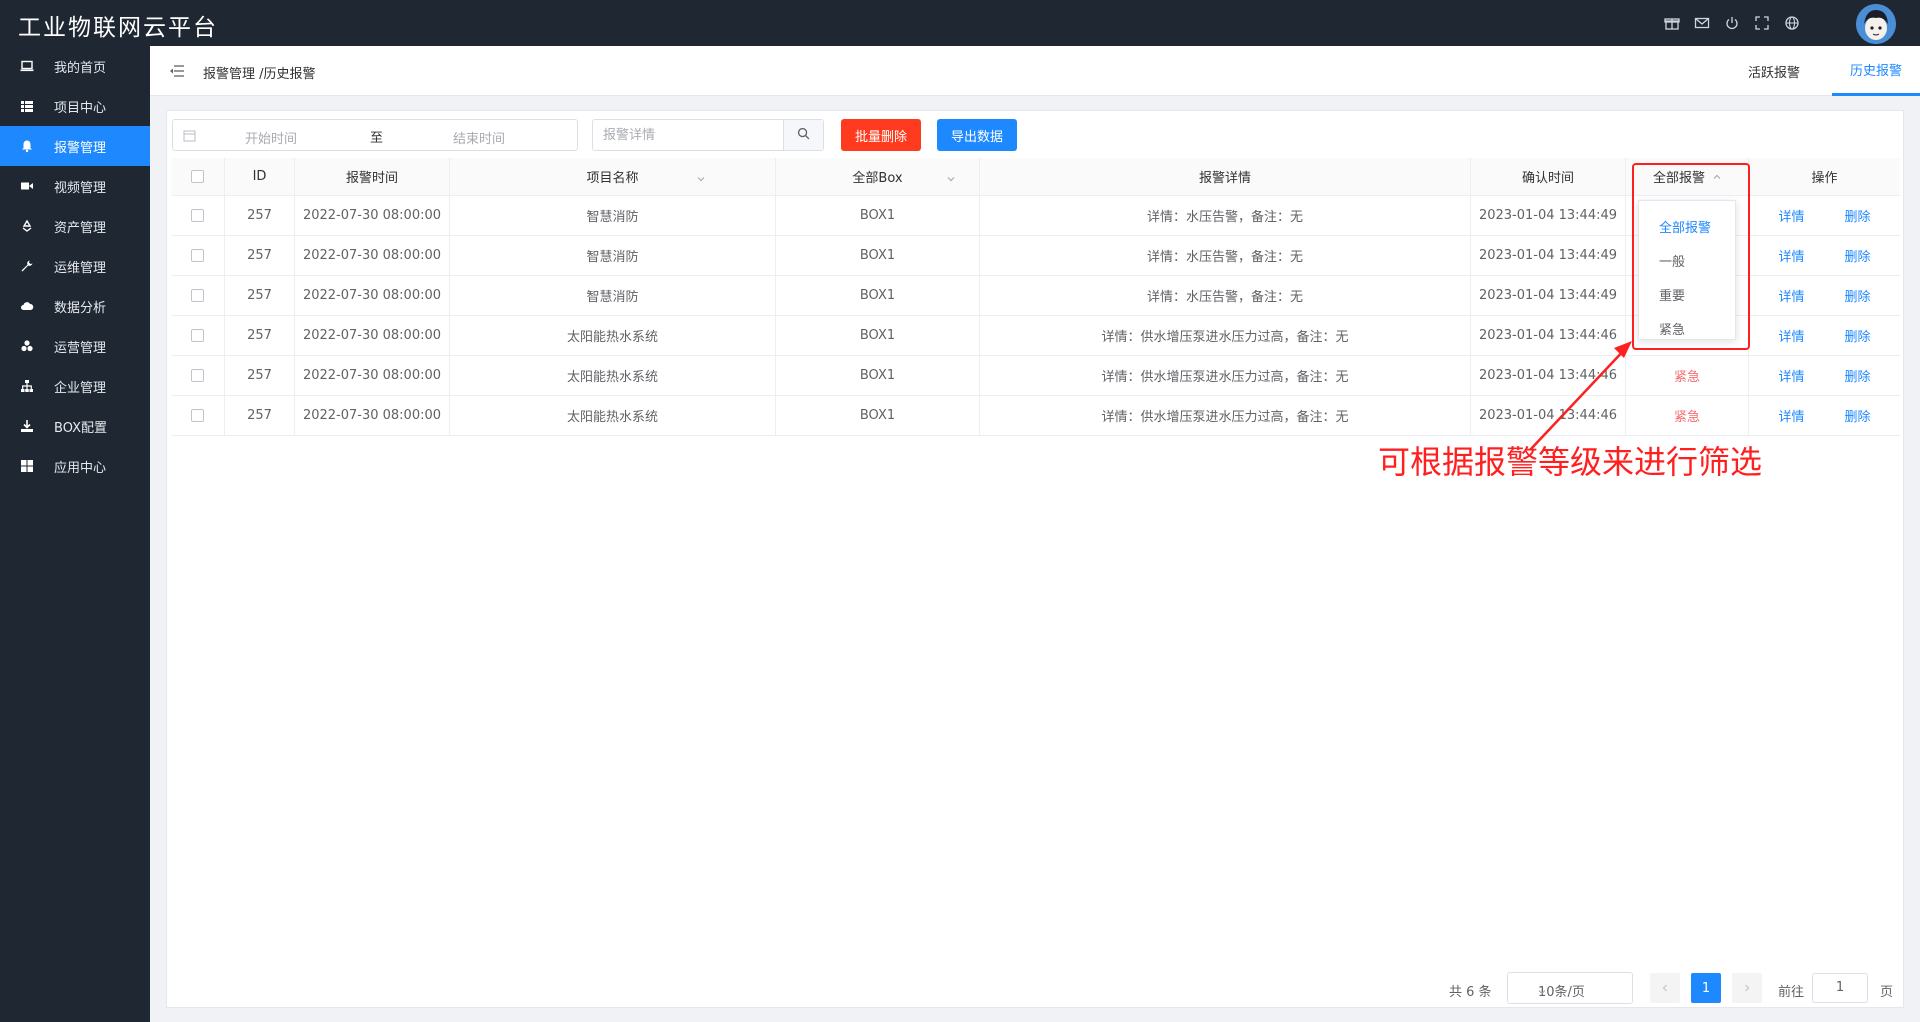 Image resolution: width=1920 pixels, height=1022 pixels. Describe the element at coordinates (27, 146) in the screenshot. I see `bell-icon` at that location.